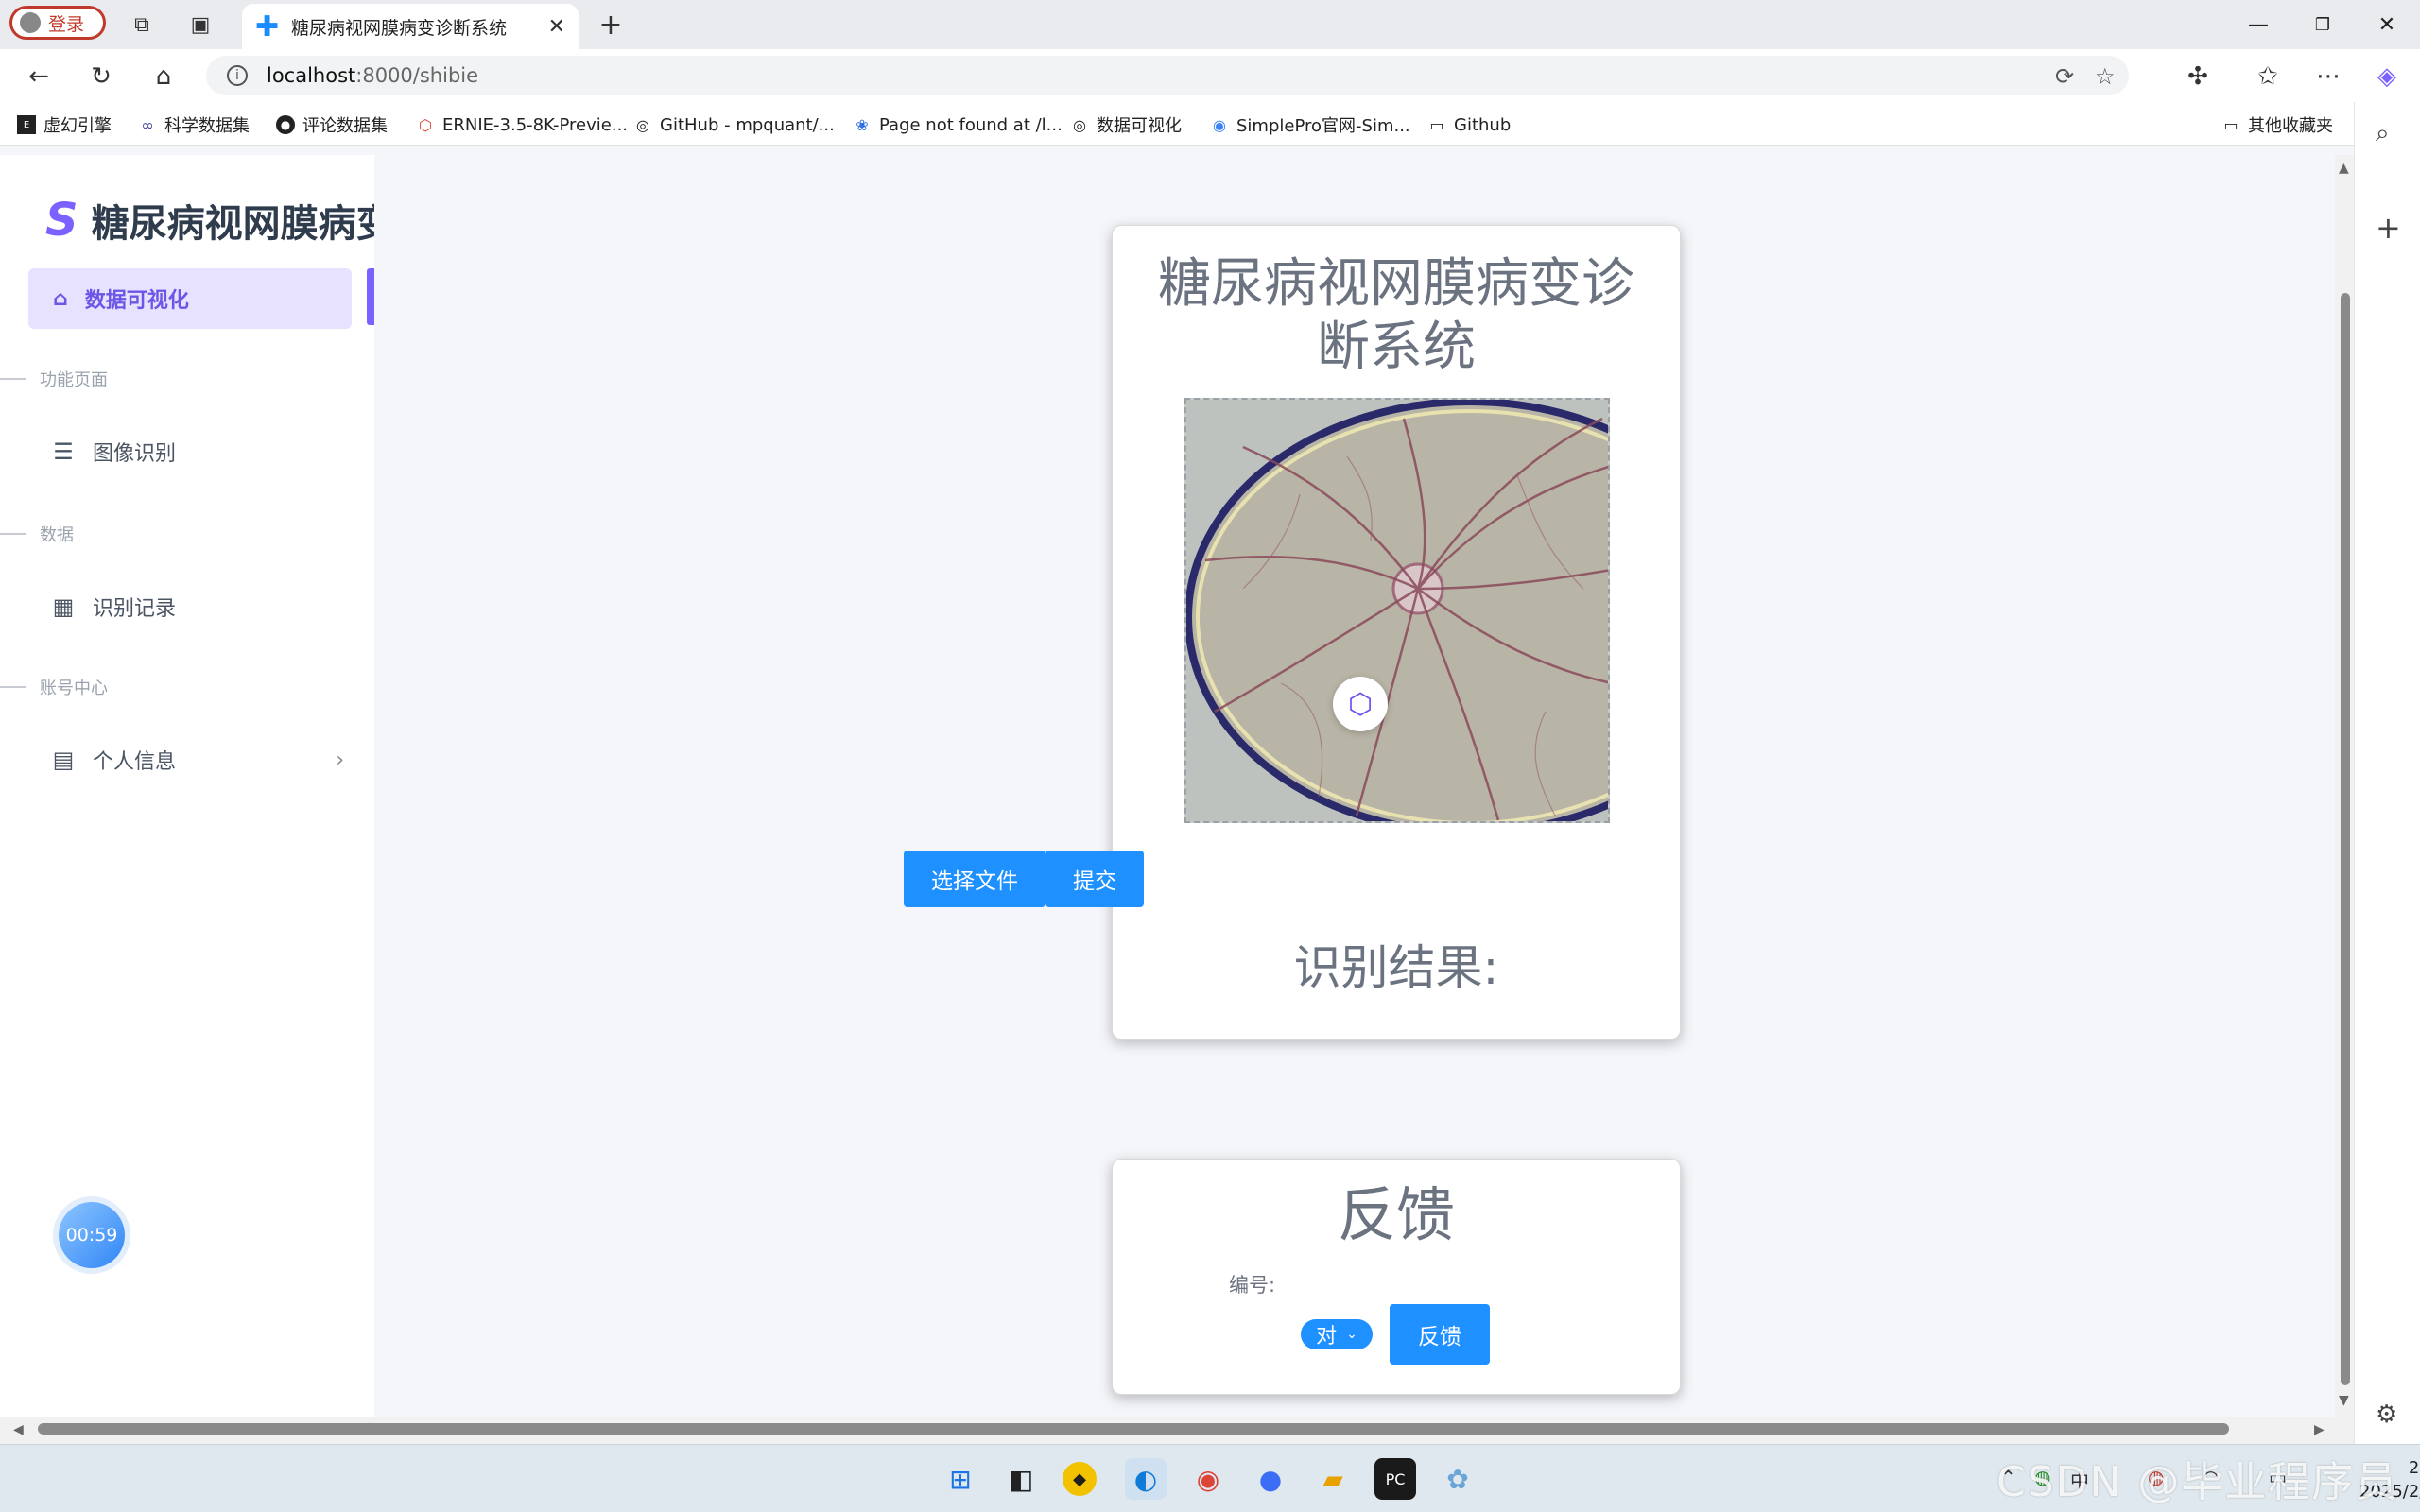 This screenshot has width=2420, height=1512. Describe the element at coordinates (340, 759) in the screenshot. I see `chevron-right-icon: ›` at that location.